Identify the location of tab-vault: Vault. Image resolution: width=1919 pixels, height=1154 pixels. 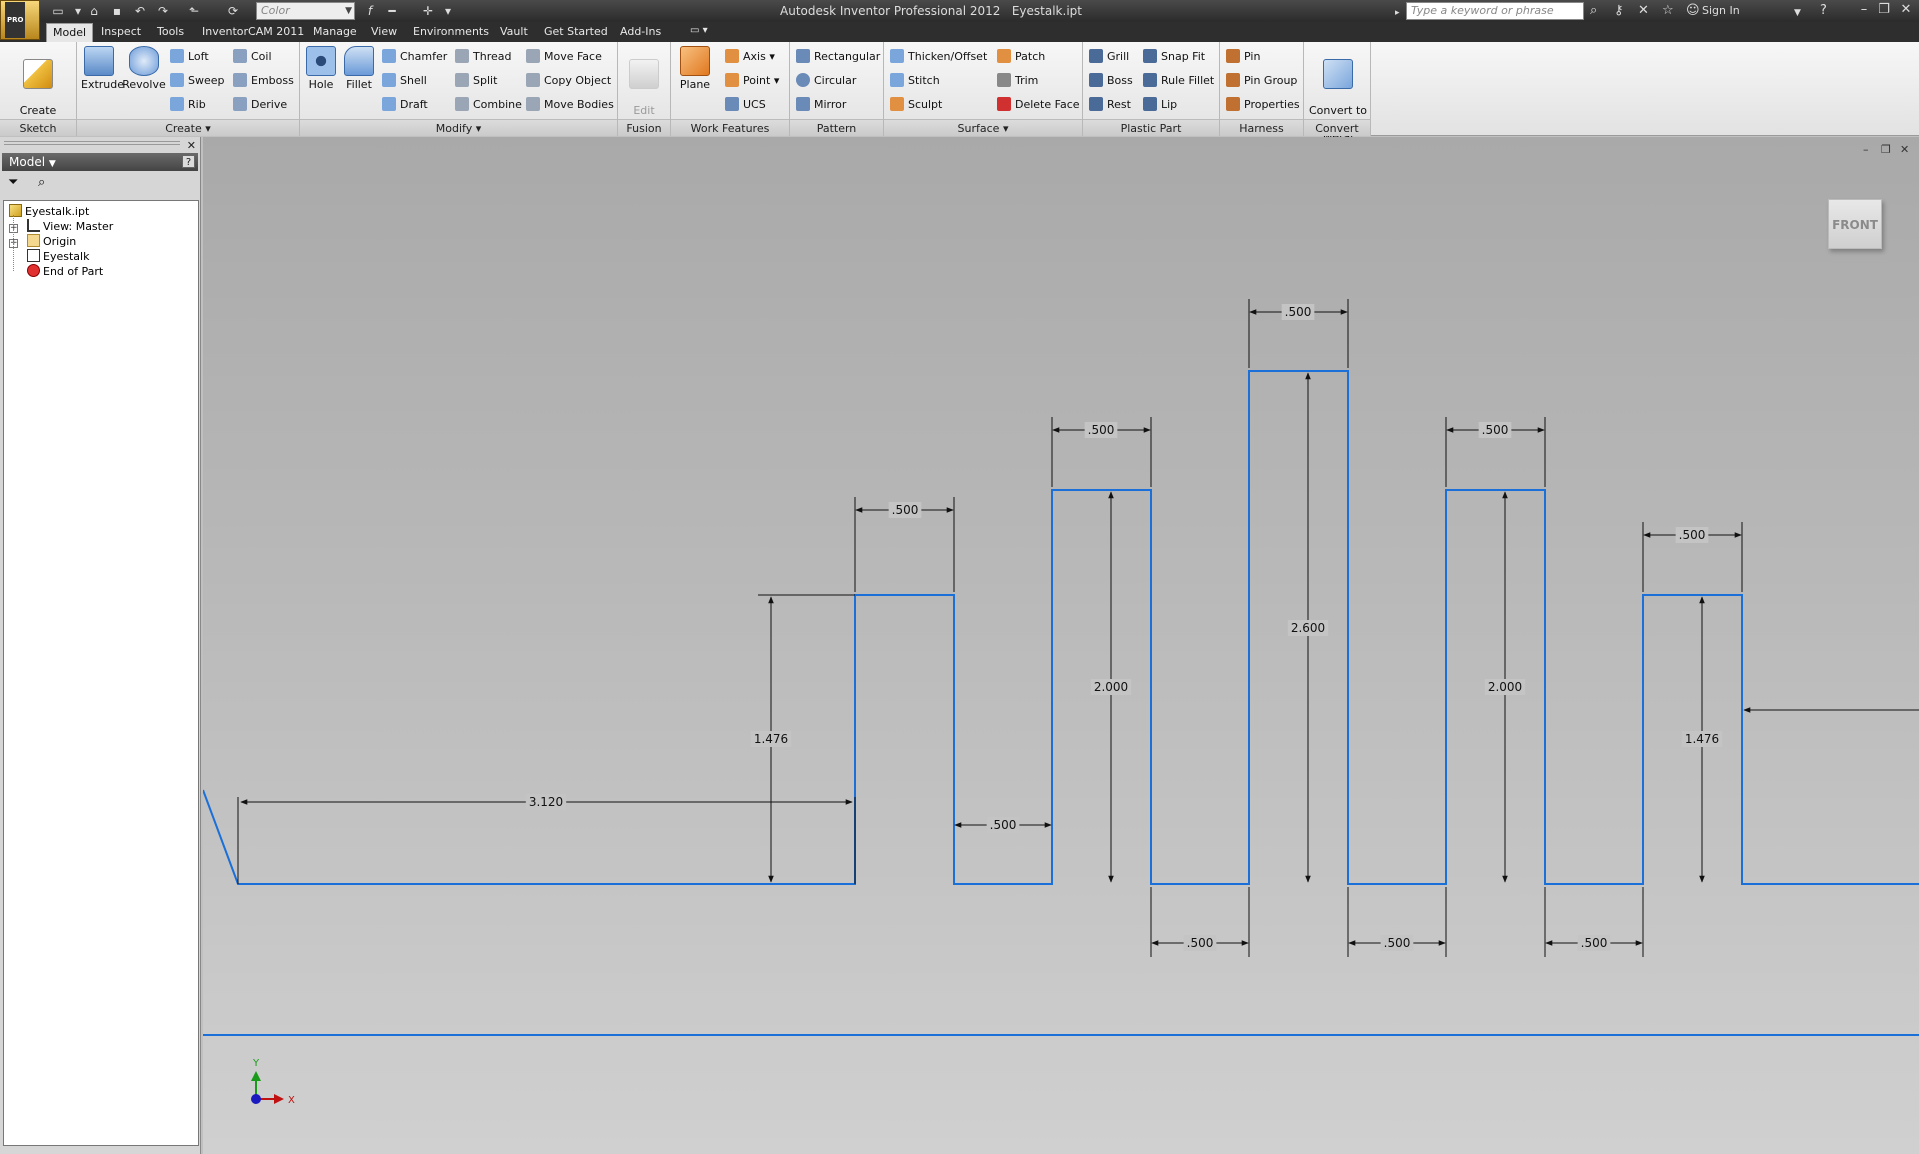
(514, 31).